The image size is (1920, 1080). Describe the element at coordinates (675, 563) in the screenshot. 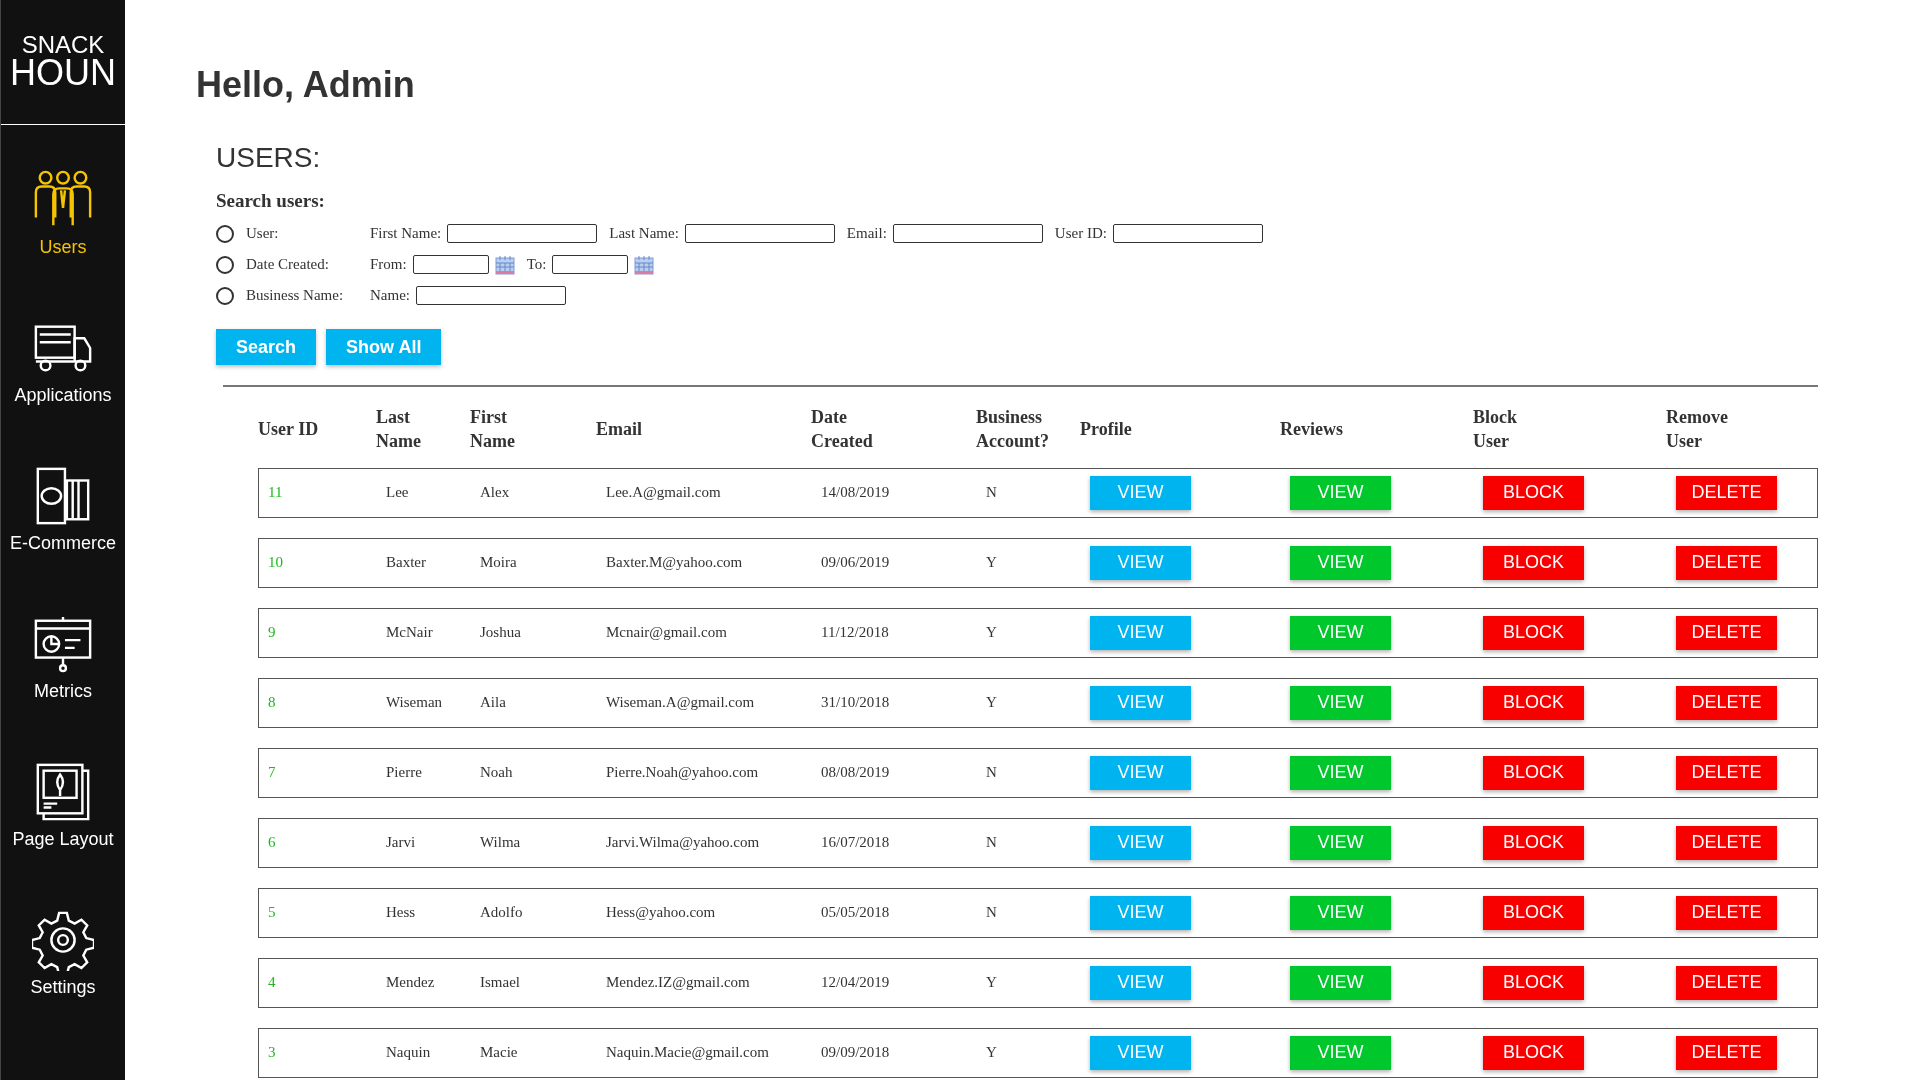

I see `table-cell-text: Baxter.M@yahoo.com` at that location.